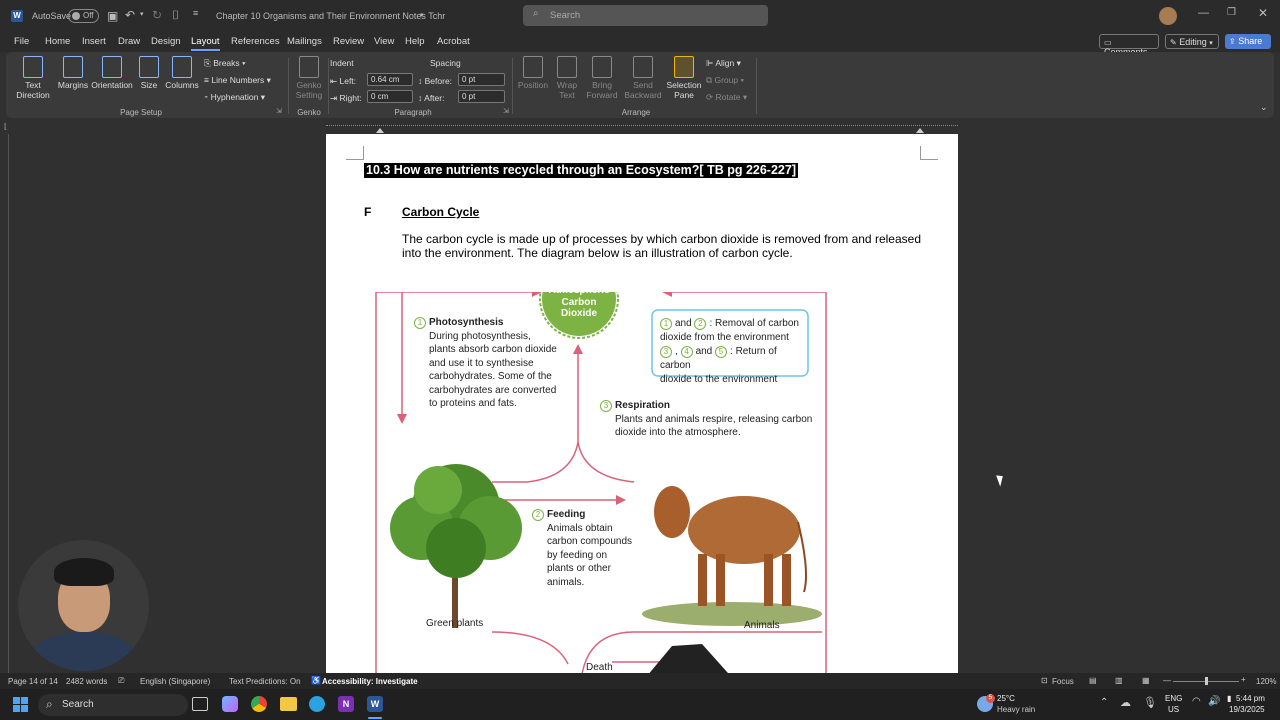 The width and height of the screenshot is (1280, 720). Describe the element at coordinates (112, 16) in the screenshot. I see `save-icon: ▣` at that location.